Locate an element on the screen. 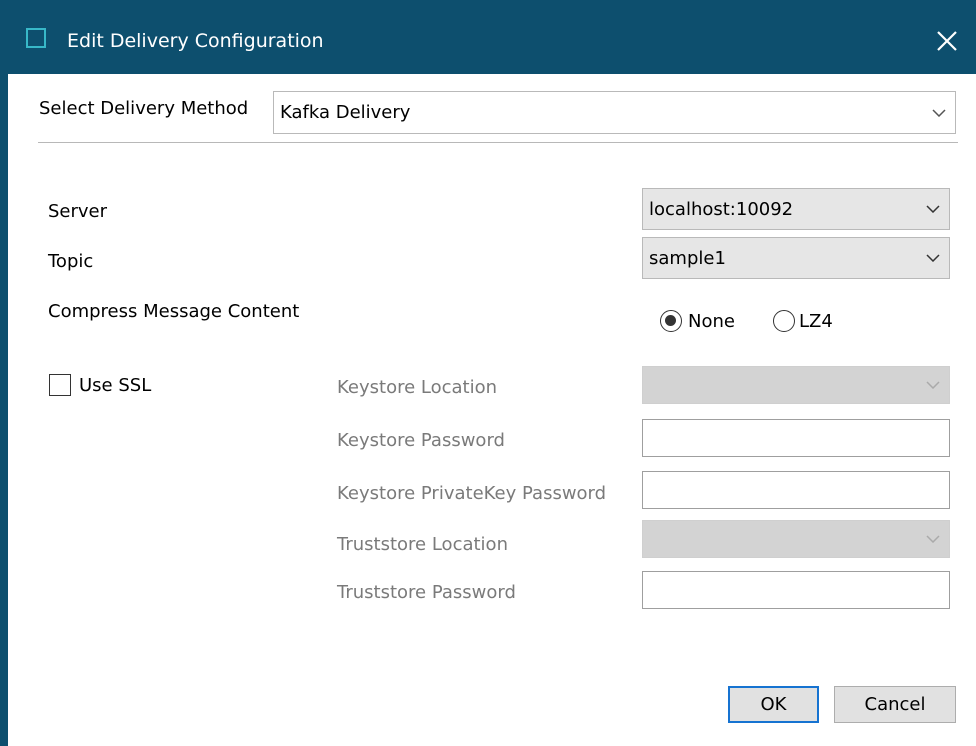 Image resolution: width=976 pixels, height=746 pixels. radio-none is located at coordinates (671, 321).